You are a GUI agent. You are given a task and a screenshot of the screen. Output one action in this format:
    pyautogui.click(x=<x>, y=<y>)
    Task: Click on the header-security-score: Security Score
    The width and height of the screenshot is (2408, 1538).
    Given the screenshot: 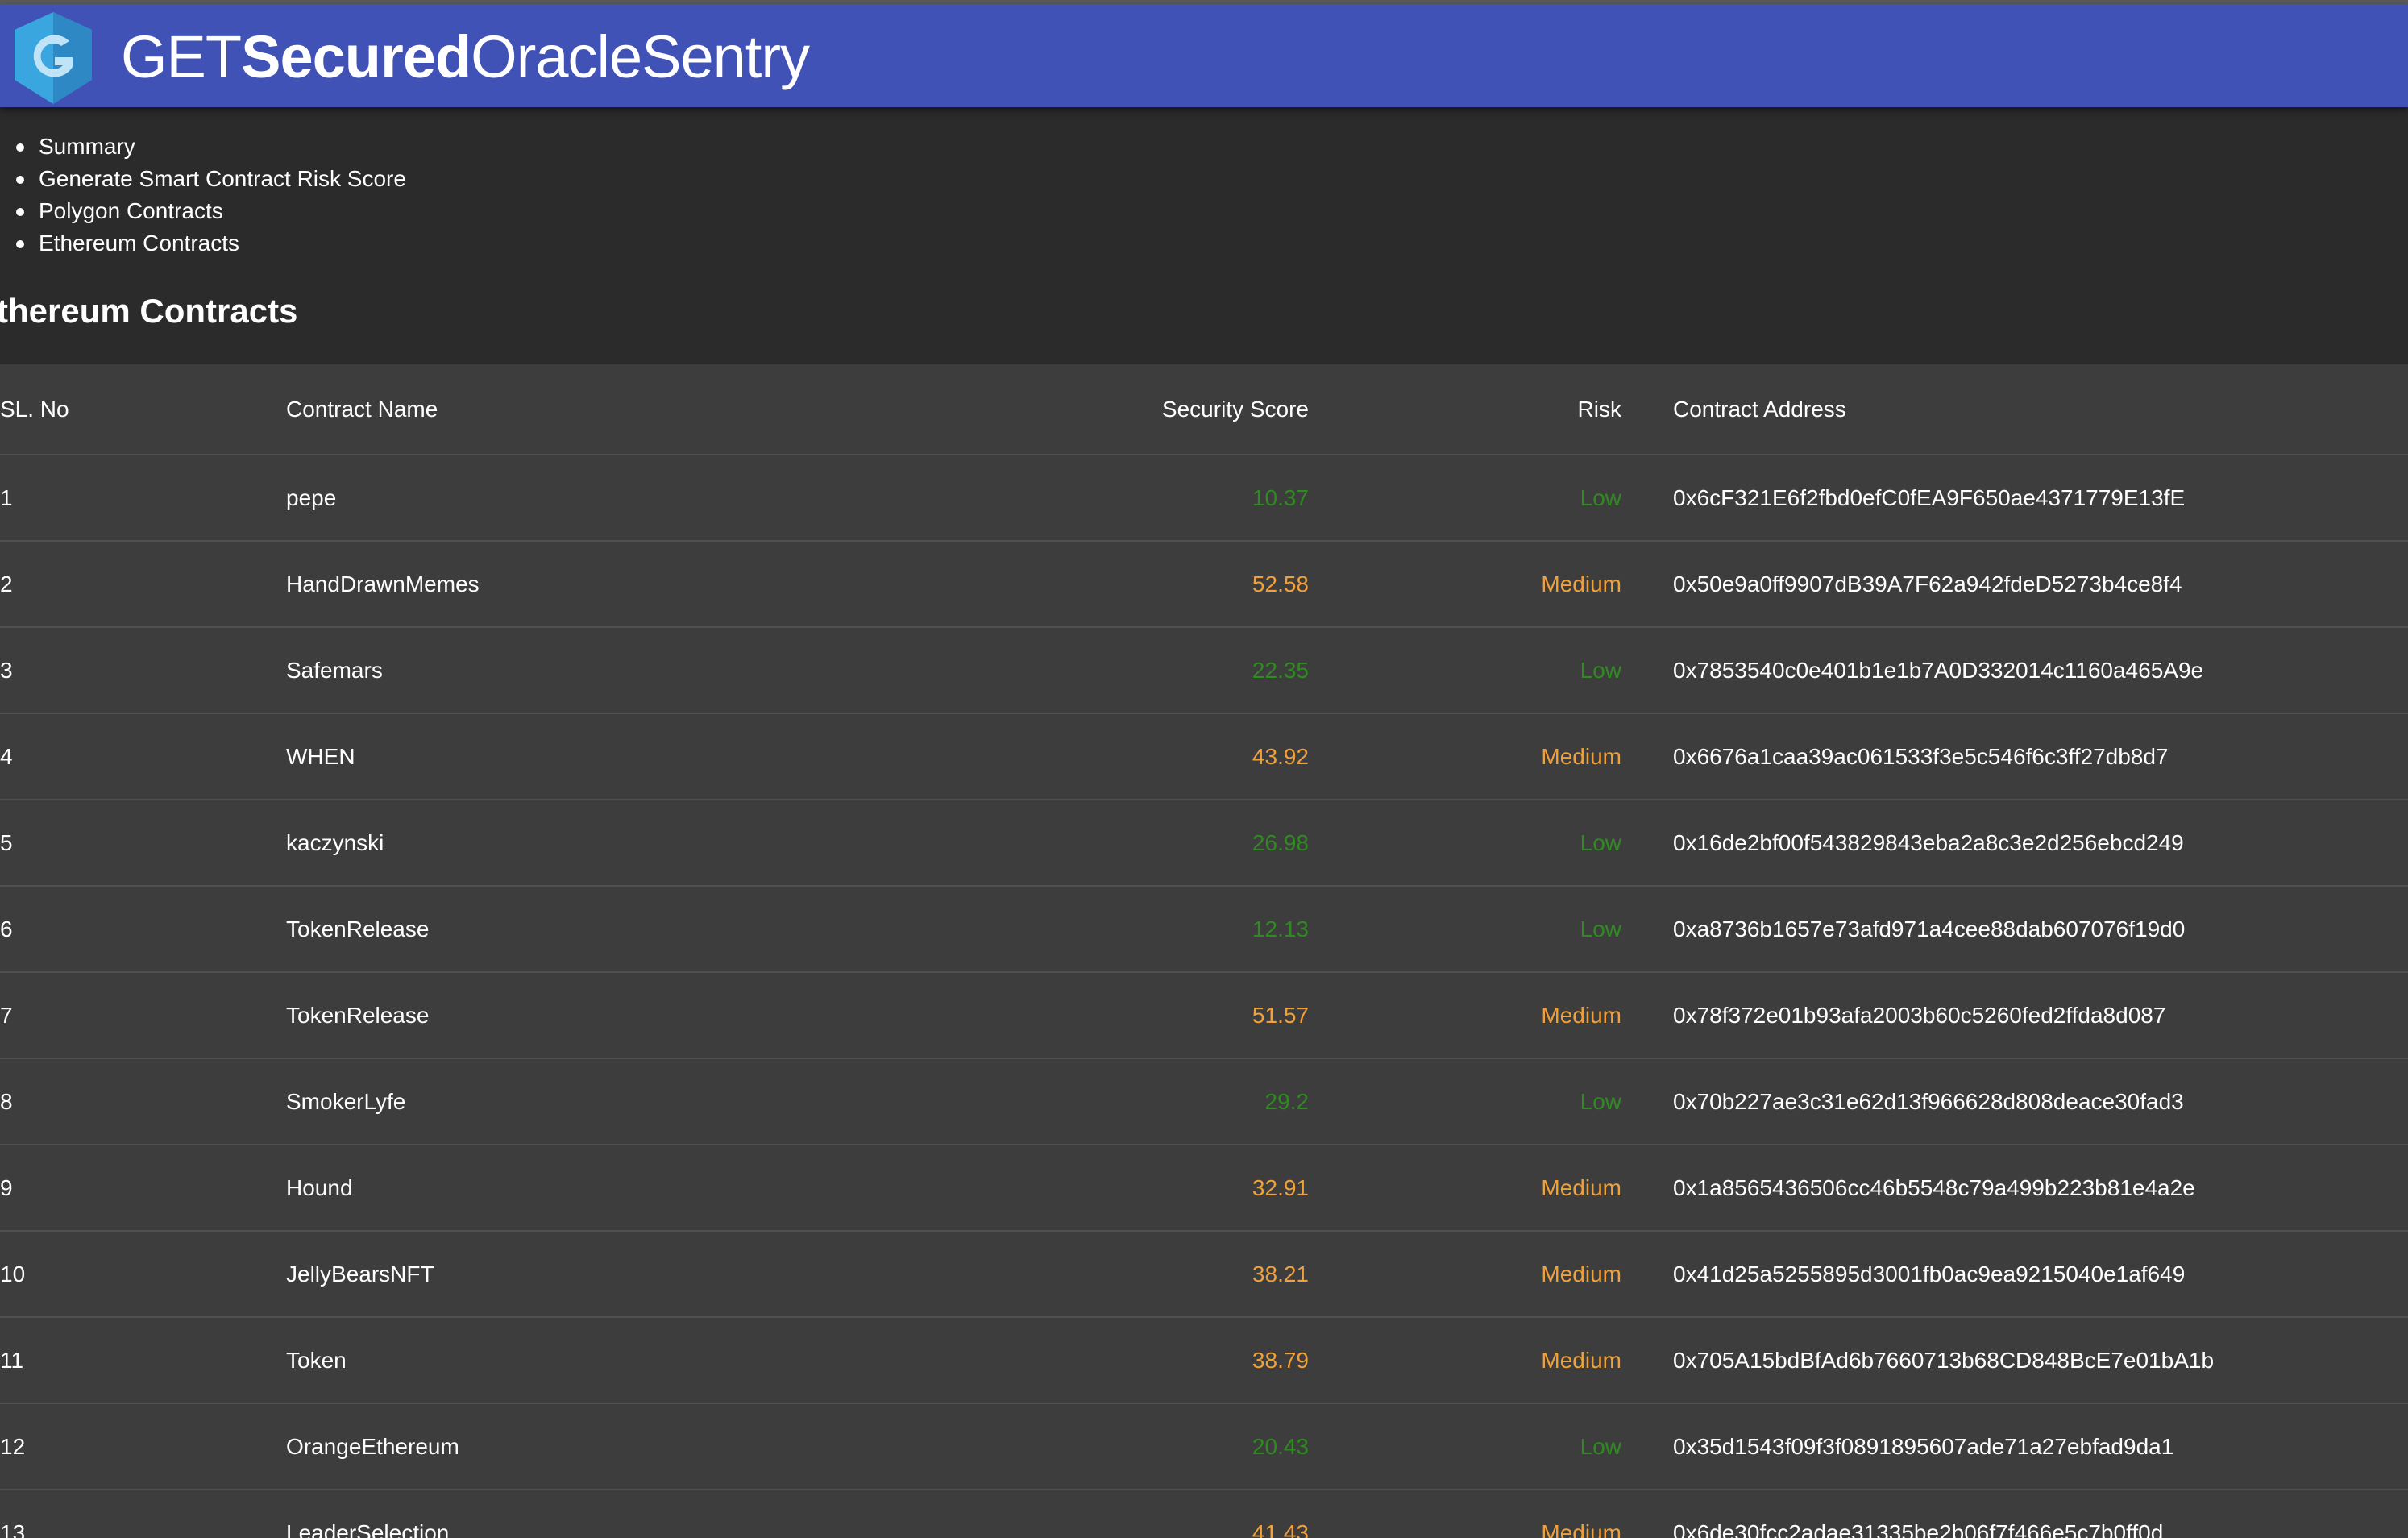 What is the action you would take?
    pyautogui.click(x=1235, y=409)
    